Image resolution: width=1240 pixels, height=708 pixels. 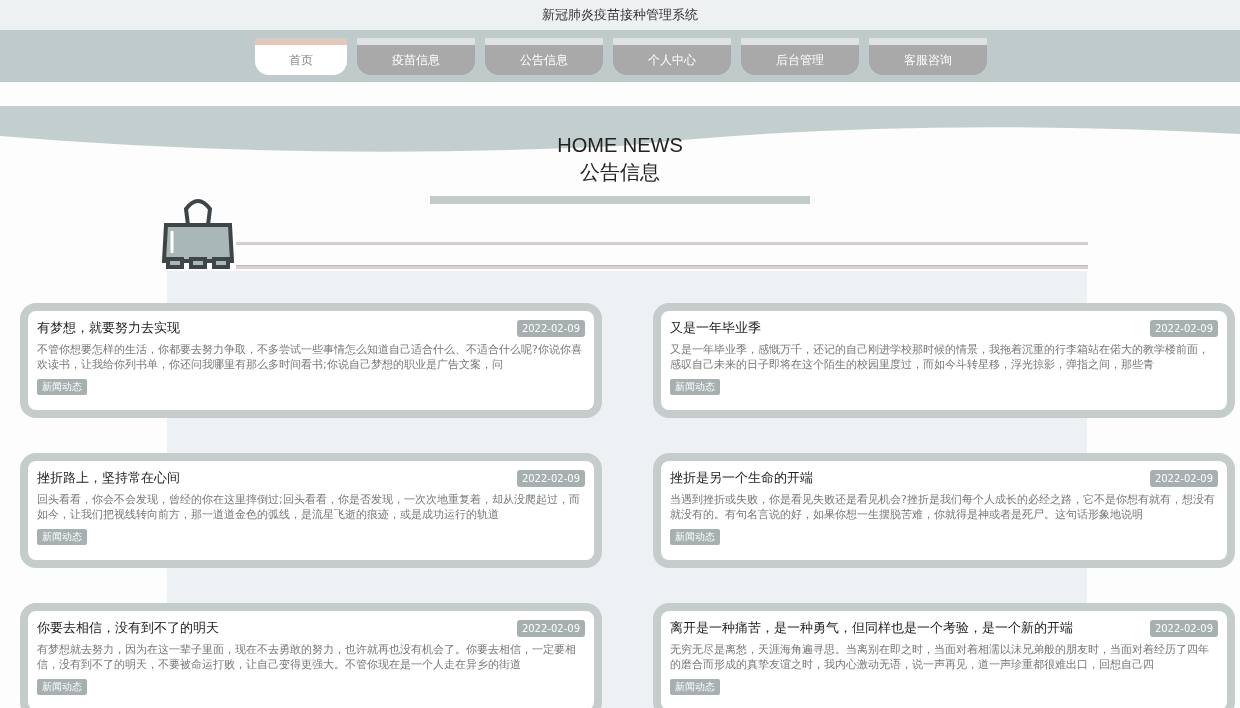 What do you see at coordinates (620, 172) in the screenshot?
I see `section-title: 公告信息` at bounding box center [620, 172].